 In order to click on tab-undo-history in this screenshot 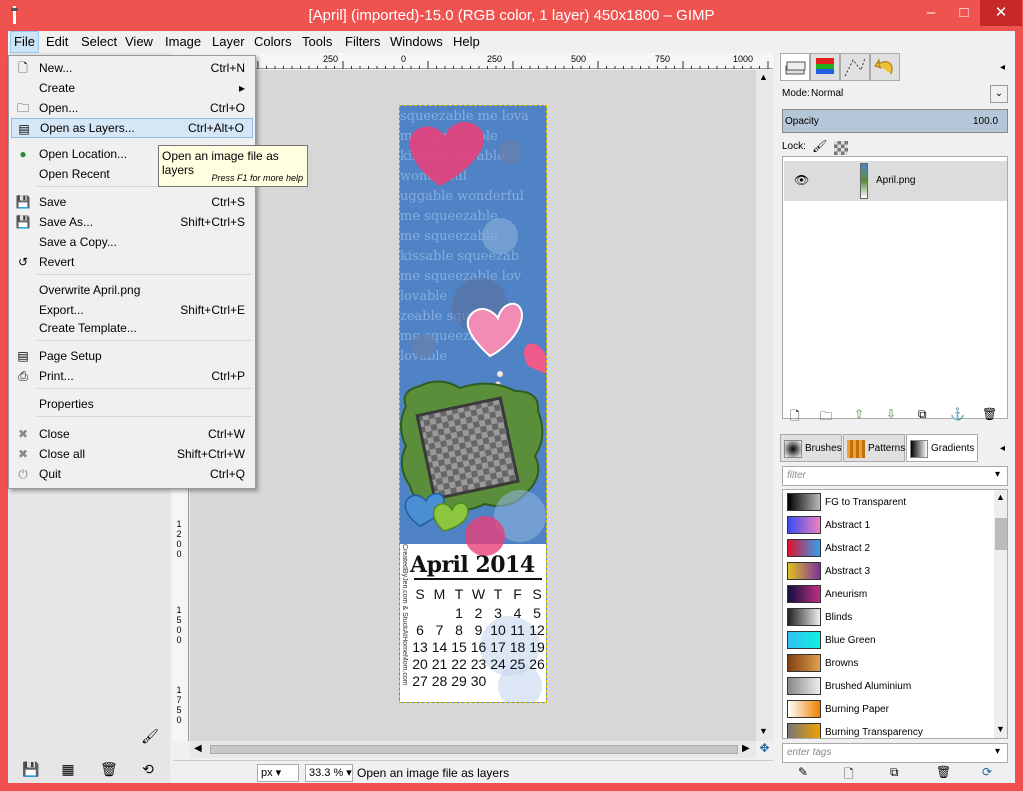, I will do `click(885, 67)`.